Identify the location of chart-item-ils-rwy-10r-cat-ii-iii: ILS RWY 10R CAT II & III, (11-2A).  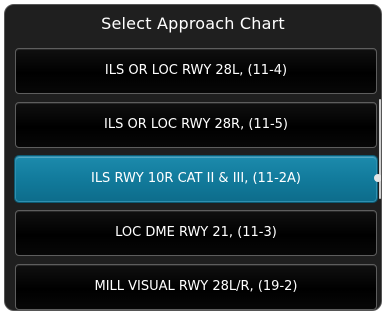
(196, 179).